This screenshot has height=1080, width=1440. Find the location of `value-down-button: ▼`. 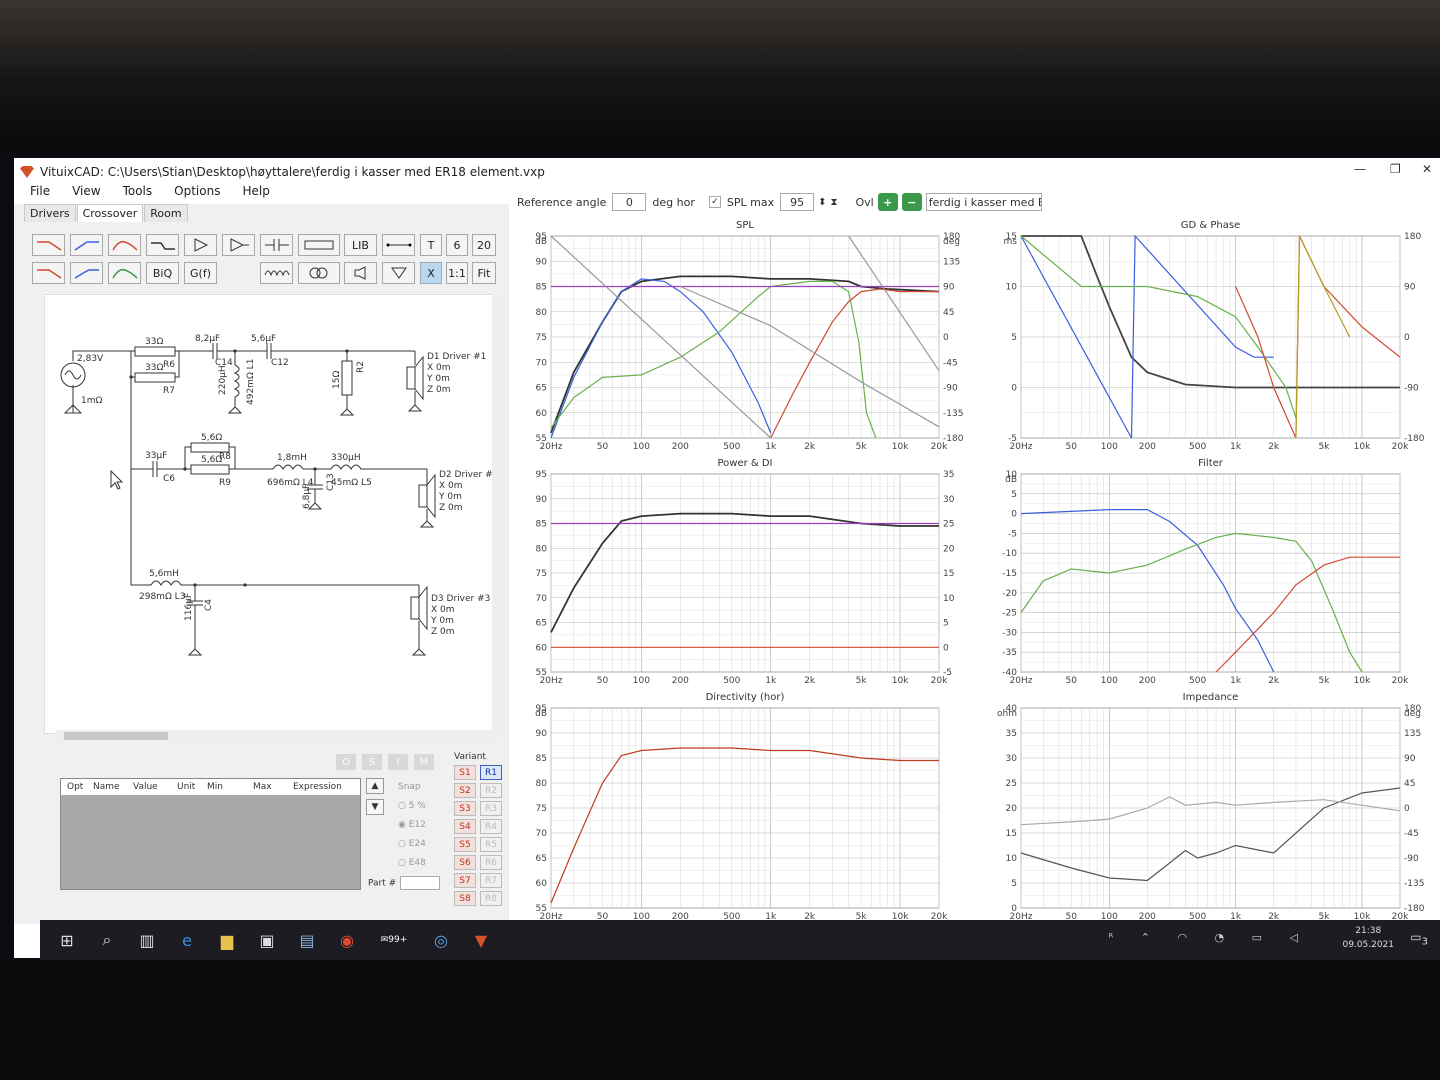

value-down-button: ▼ is located at coordinates (375, 807).